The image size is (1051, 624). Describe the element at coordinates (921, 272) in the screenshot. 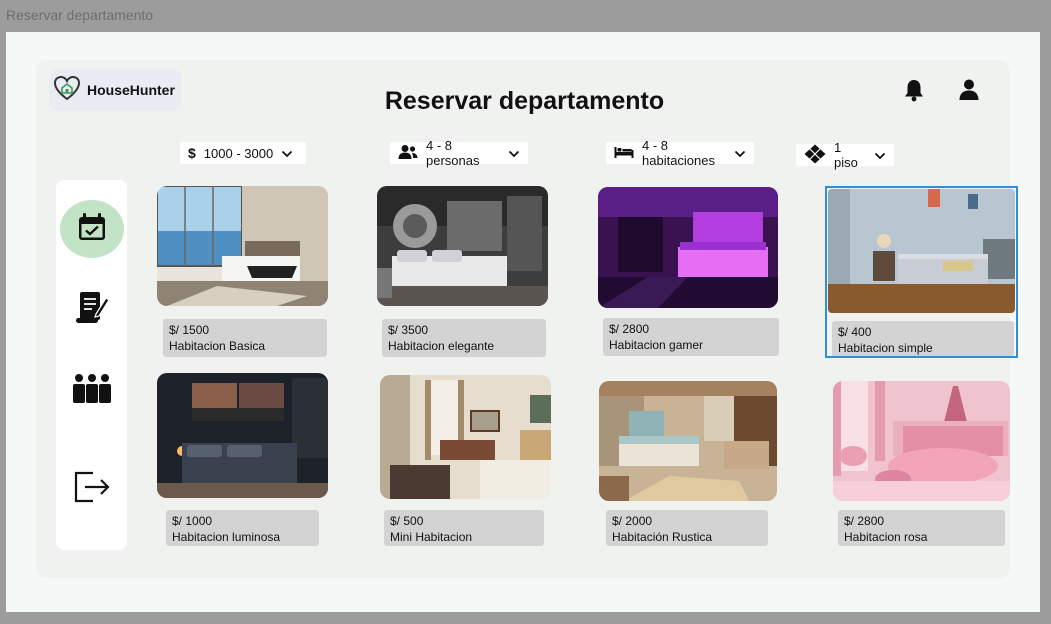

I see `selected-listing-highlight` at that location.